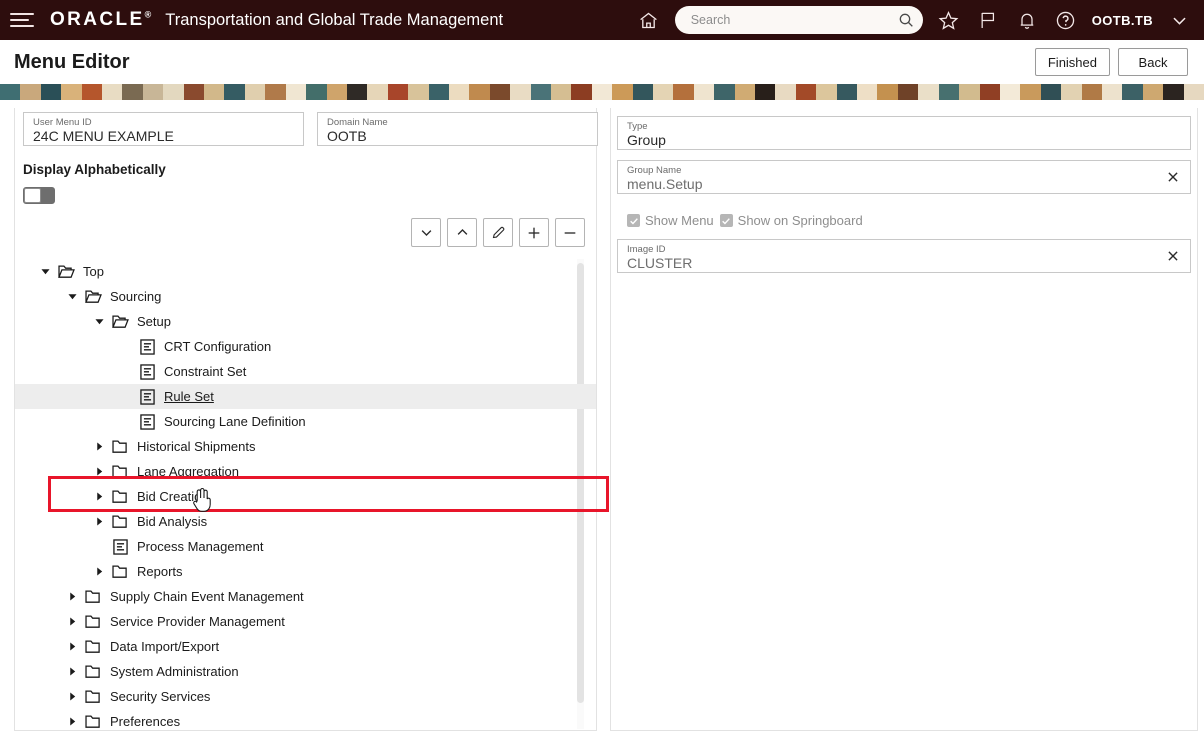 The image size is (1204, 731). I want to click on tree-item-label: Reports, so click(160, 571).